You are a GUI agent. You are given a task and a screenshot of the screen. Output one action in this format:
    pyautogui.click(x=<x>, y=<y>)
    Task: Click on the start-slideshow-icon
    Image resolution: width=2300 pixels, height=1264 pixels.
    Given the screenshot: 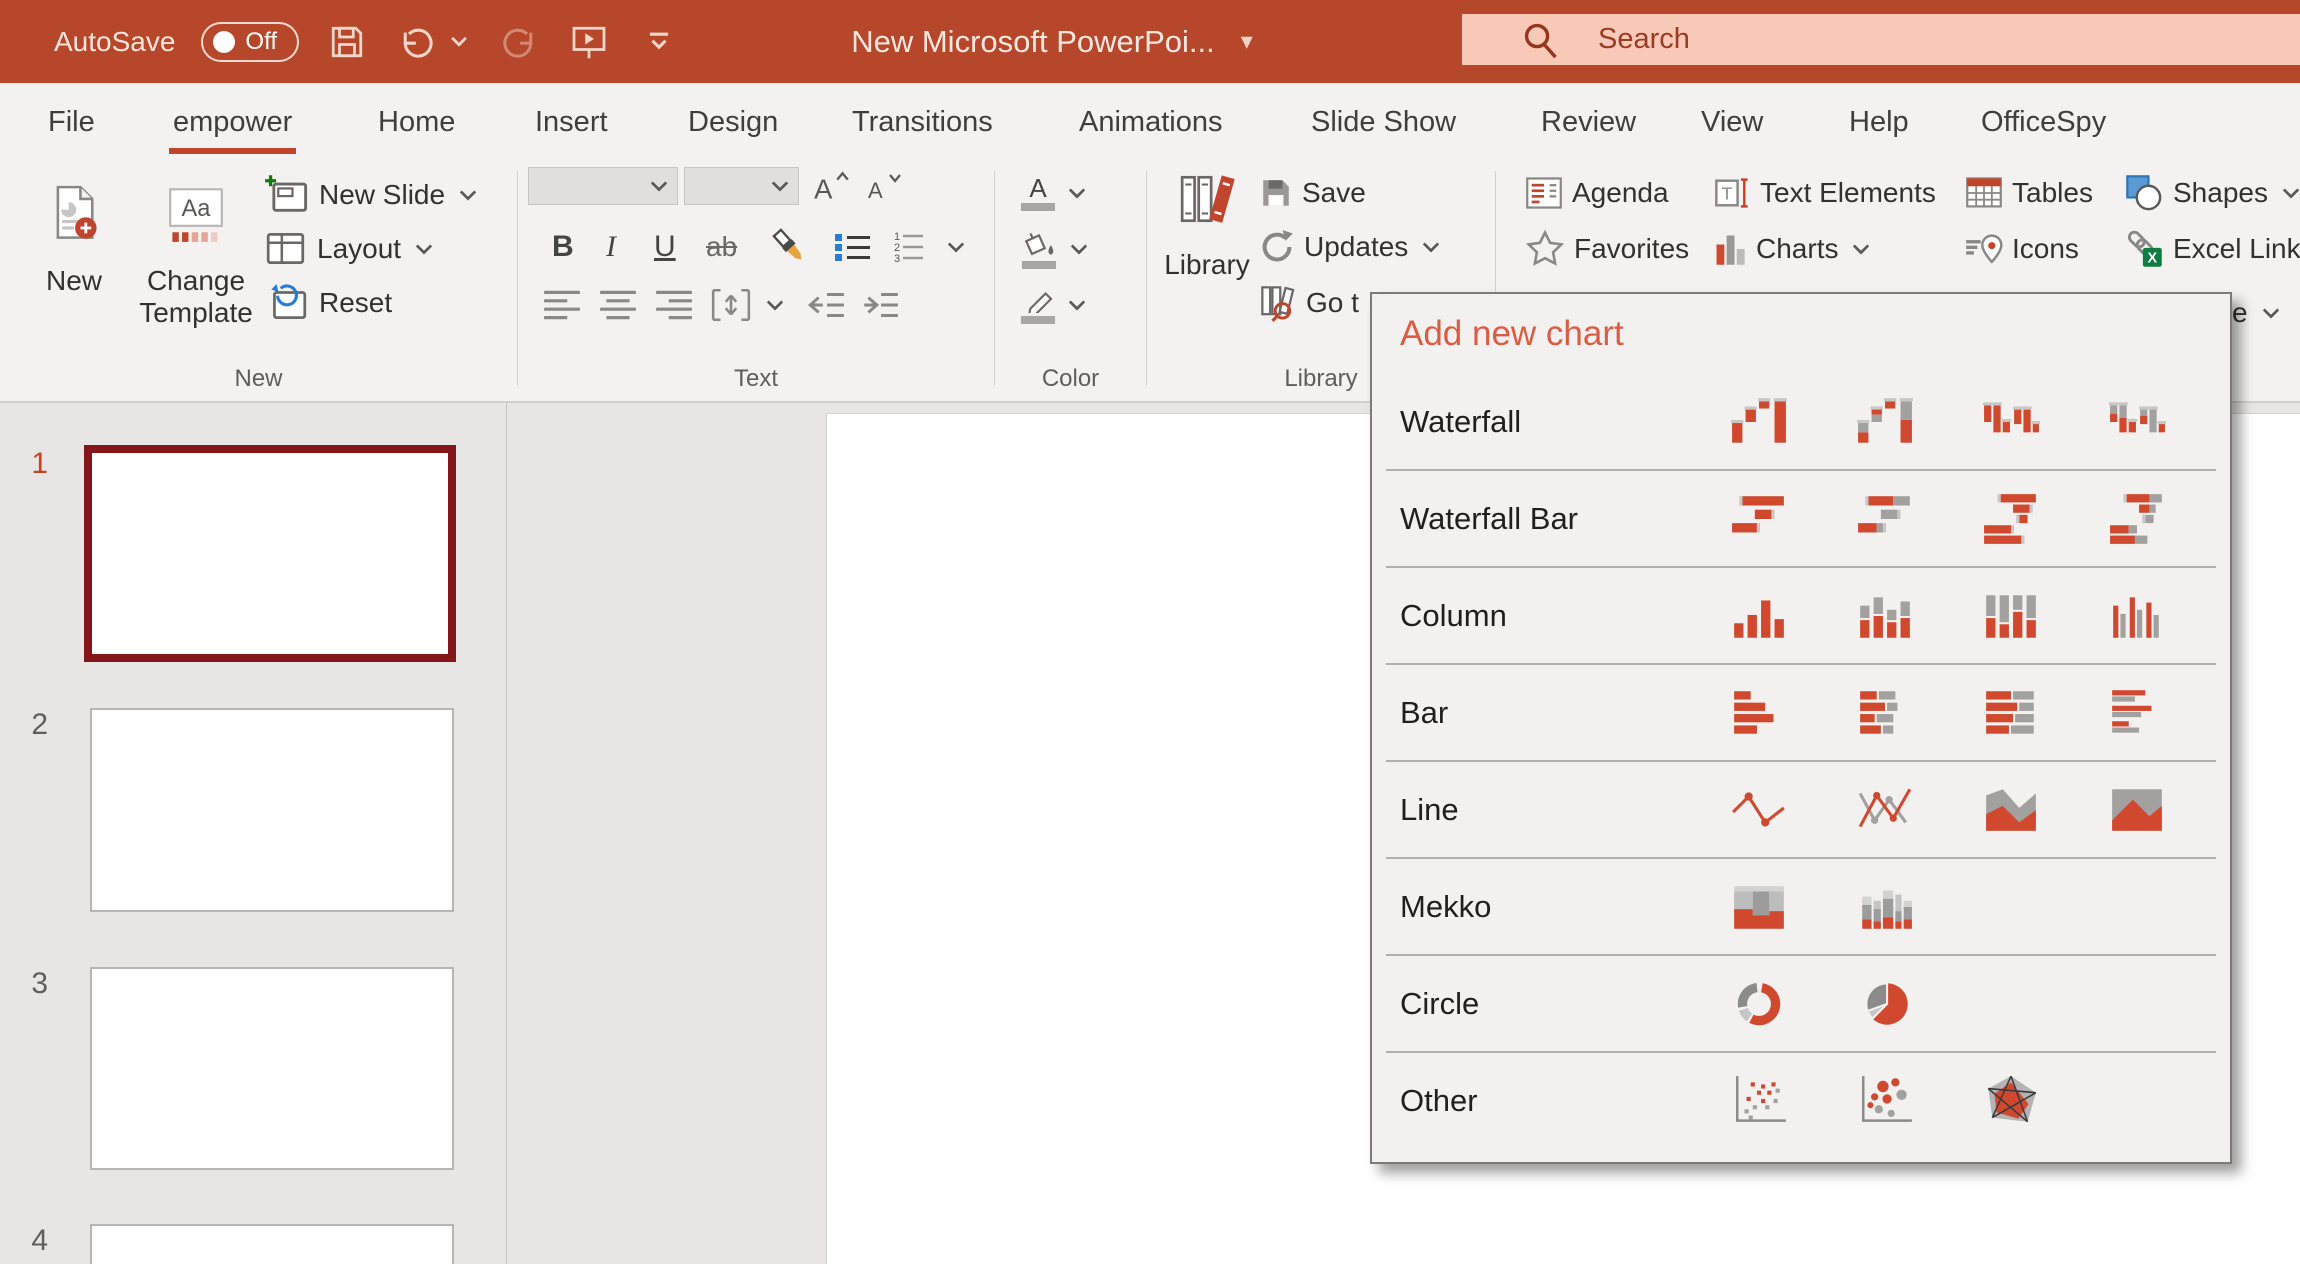 What is the action you would take?
    pyautogui.click(x=589, y=42)
    